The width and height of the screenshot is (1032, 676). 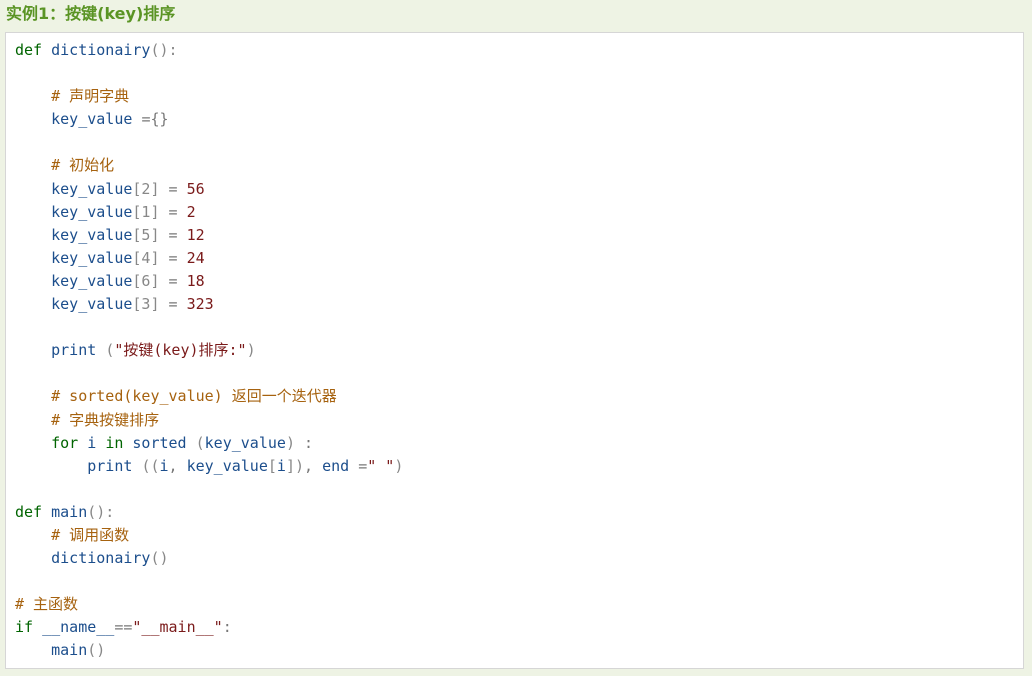 What do you see at coordinates (180, 350) in the screenshot?
I see `code-string: "按键(key)排序:"` at bounding box center [180, 350].